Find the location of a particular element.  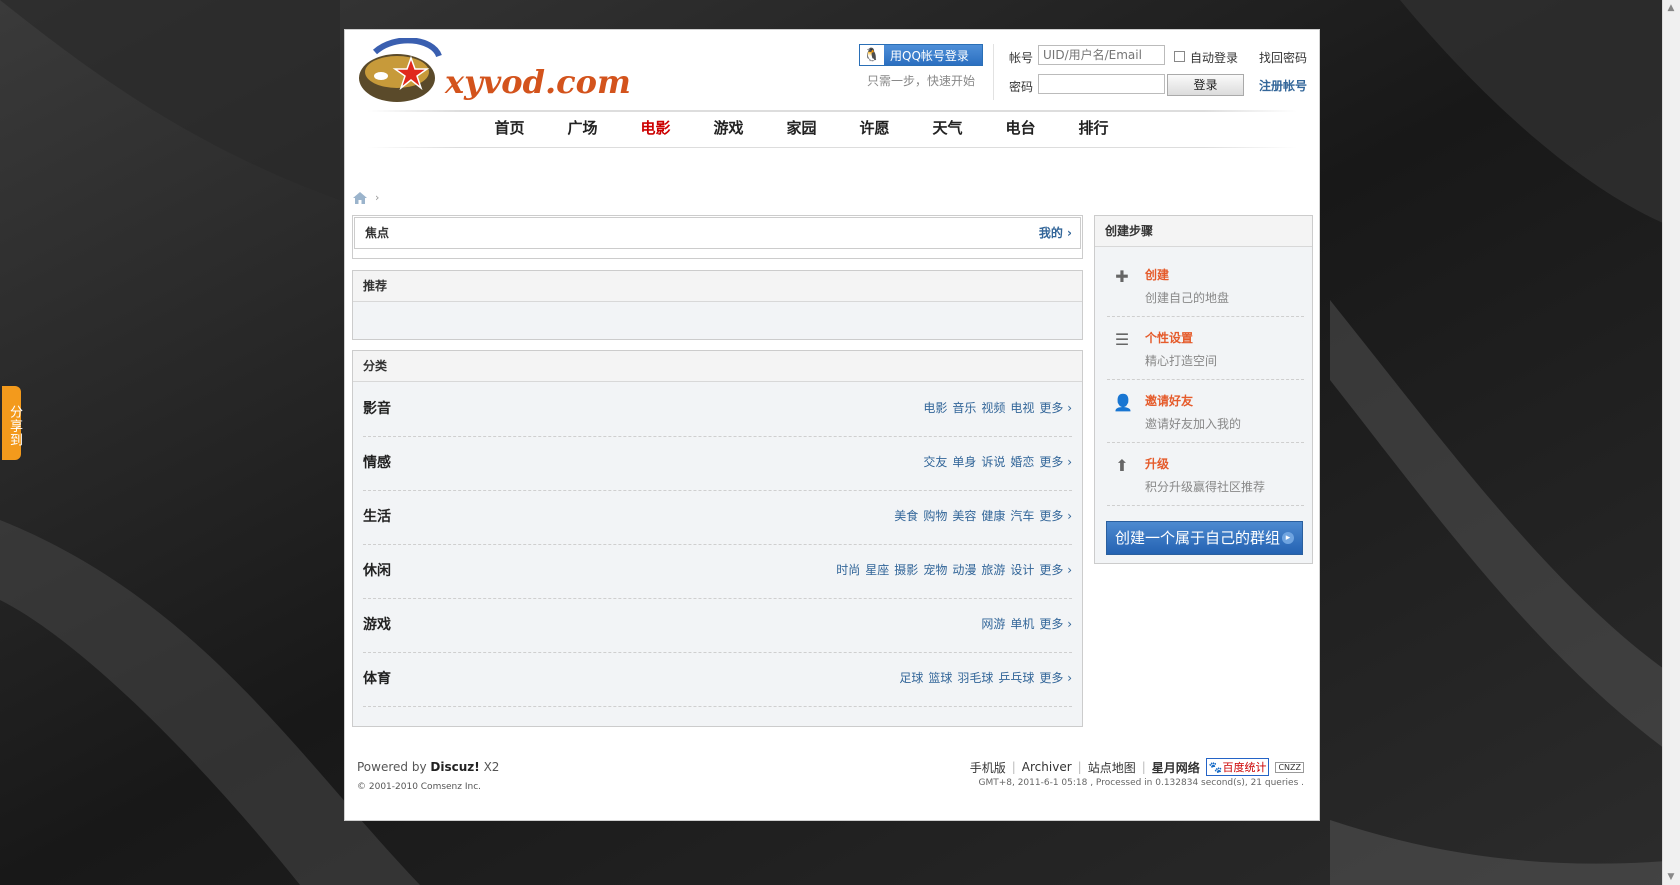

logo-text: xyvod.com is located at coordinates (538, 82).